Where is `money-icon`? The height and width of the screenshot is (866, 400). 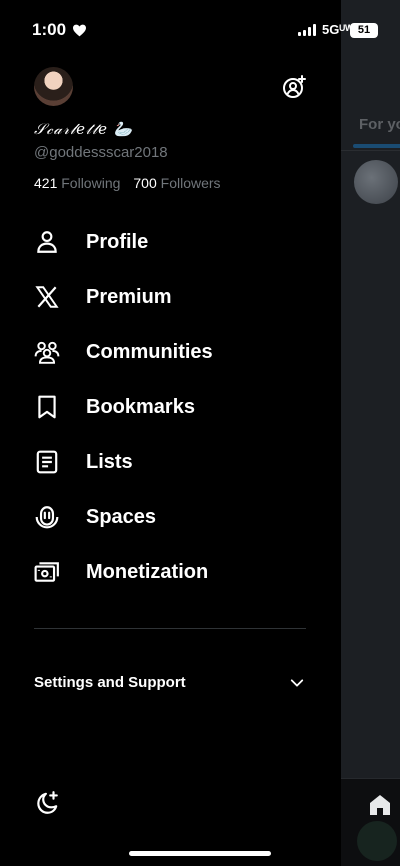
money-icon is located at coordinates (46, 572).